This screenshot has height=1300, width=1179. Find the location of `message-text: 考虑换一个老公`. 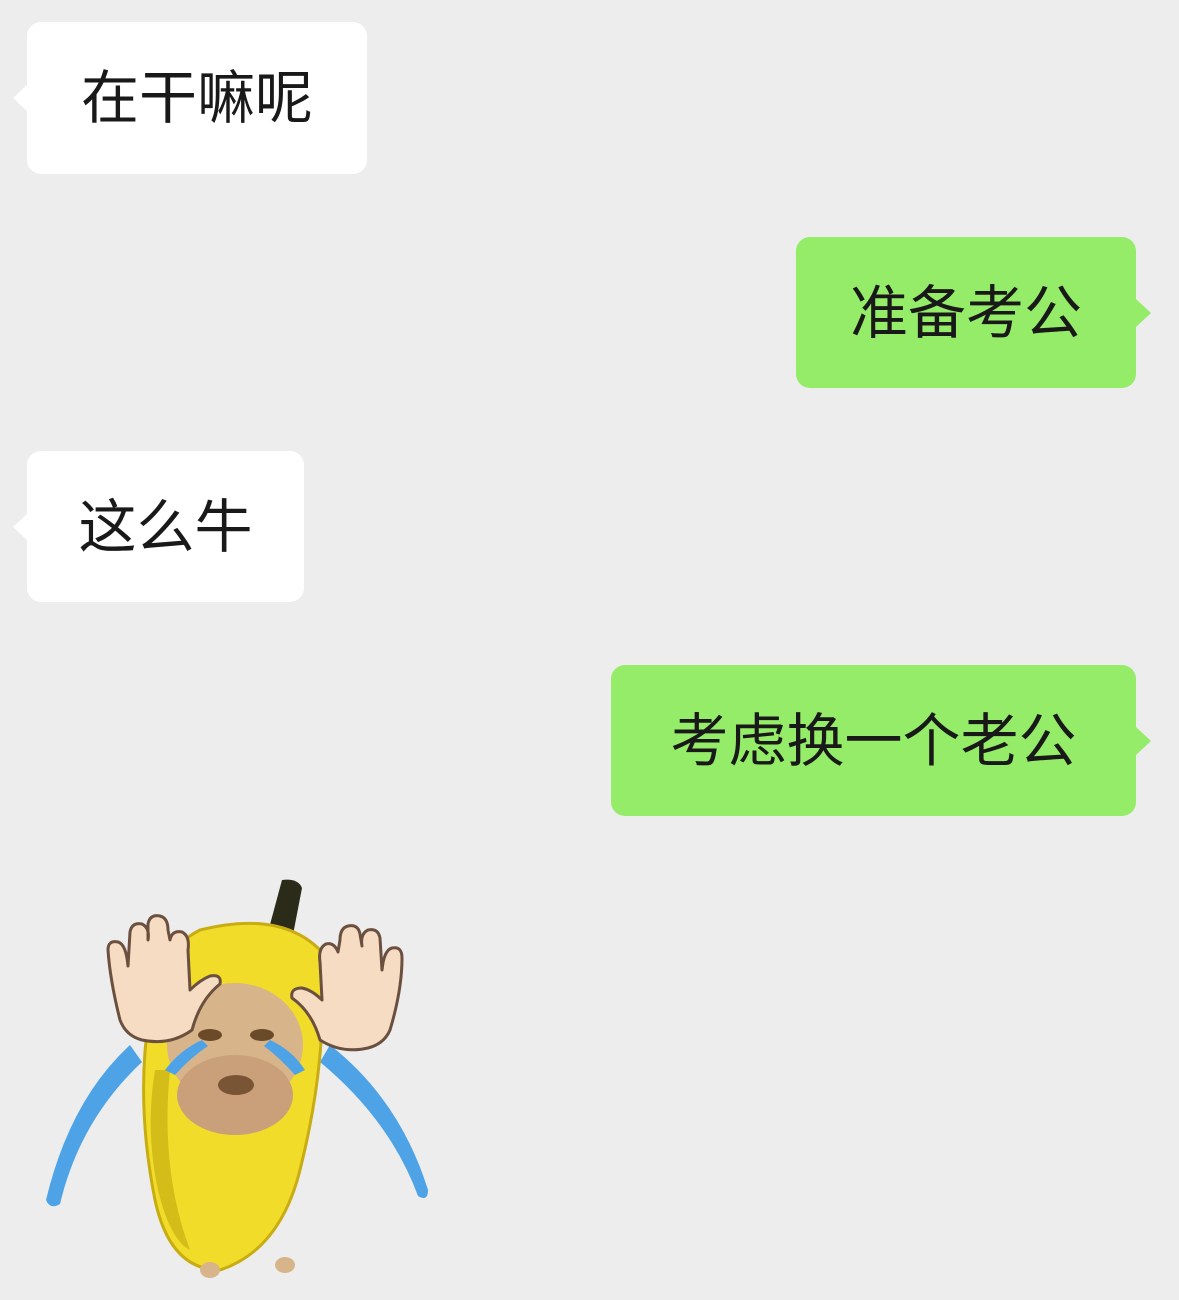

message-text: 考虑换一个老公 is located at coordinates (873, 740).